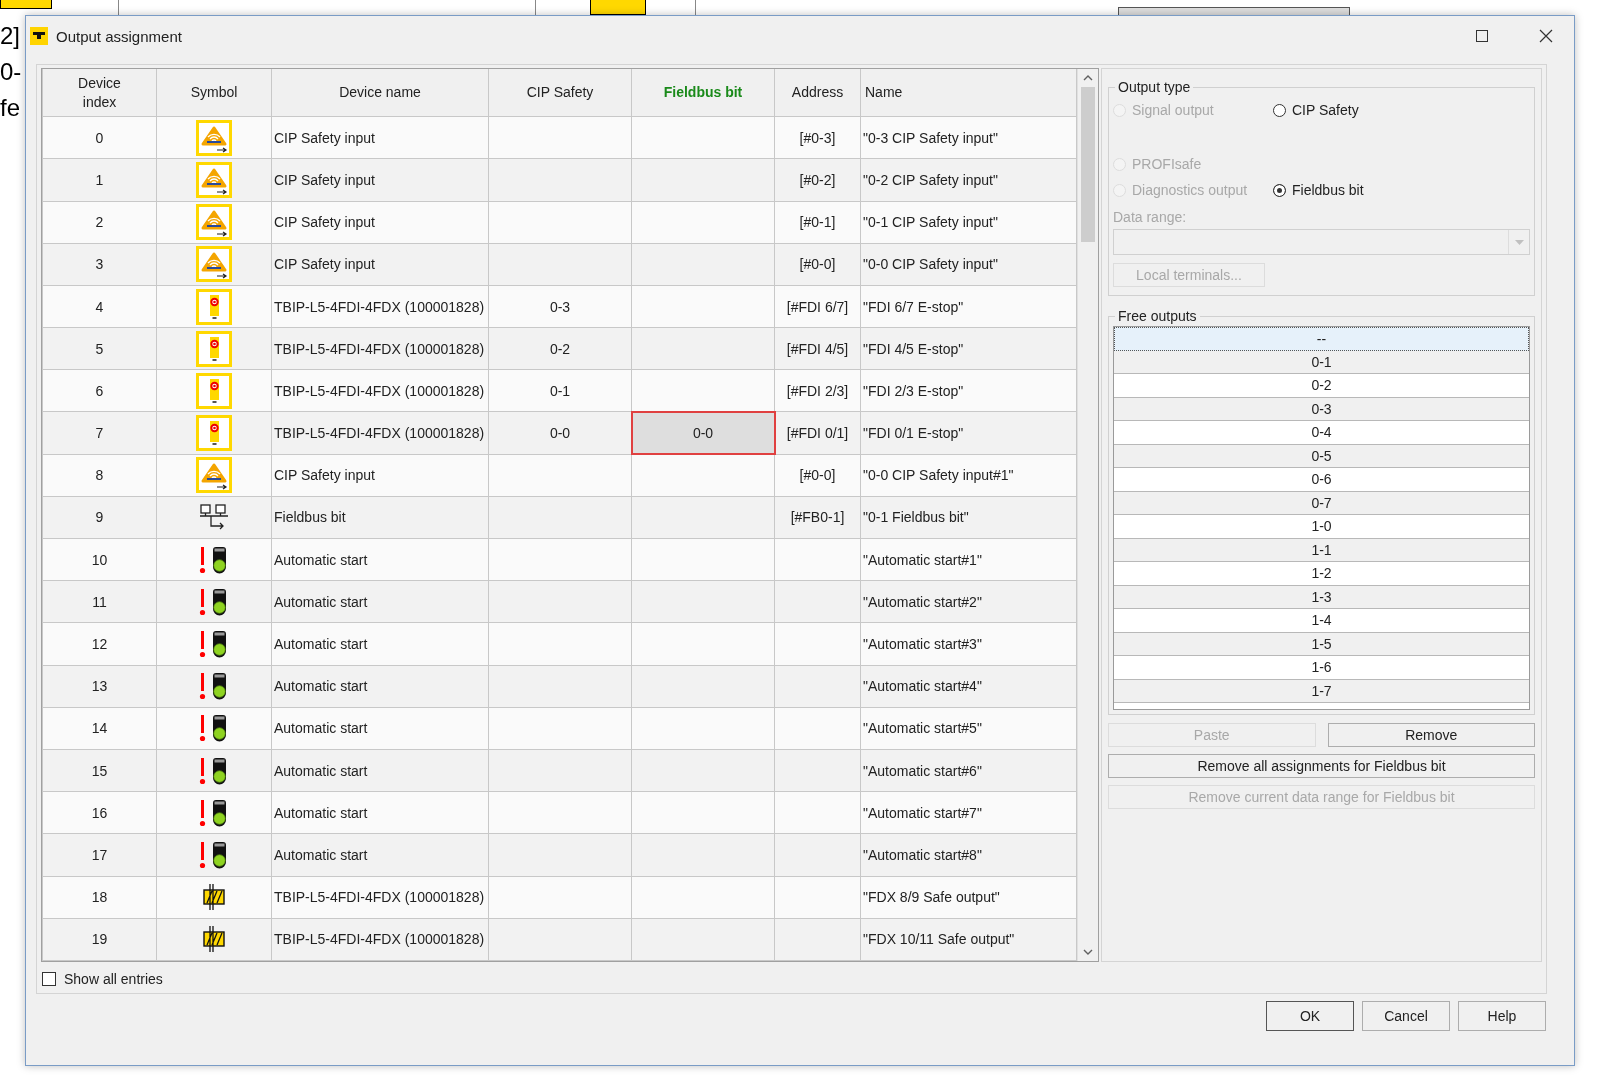 This screenshot has height=1084, width=1600. I want to click on list-item: 0-1, so click(1321, 362).